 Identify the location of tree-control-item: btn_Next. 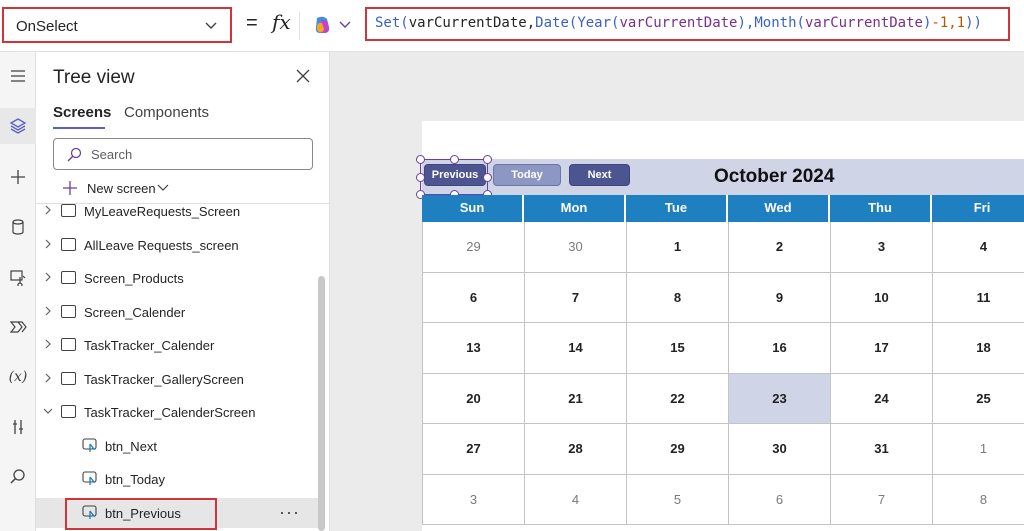
(177, 446).